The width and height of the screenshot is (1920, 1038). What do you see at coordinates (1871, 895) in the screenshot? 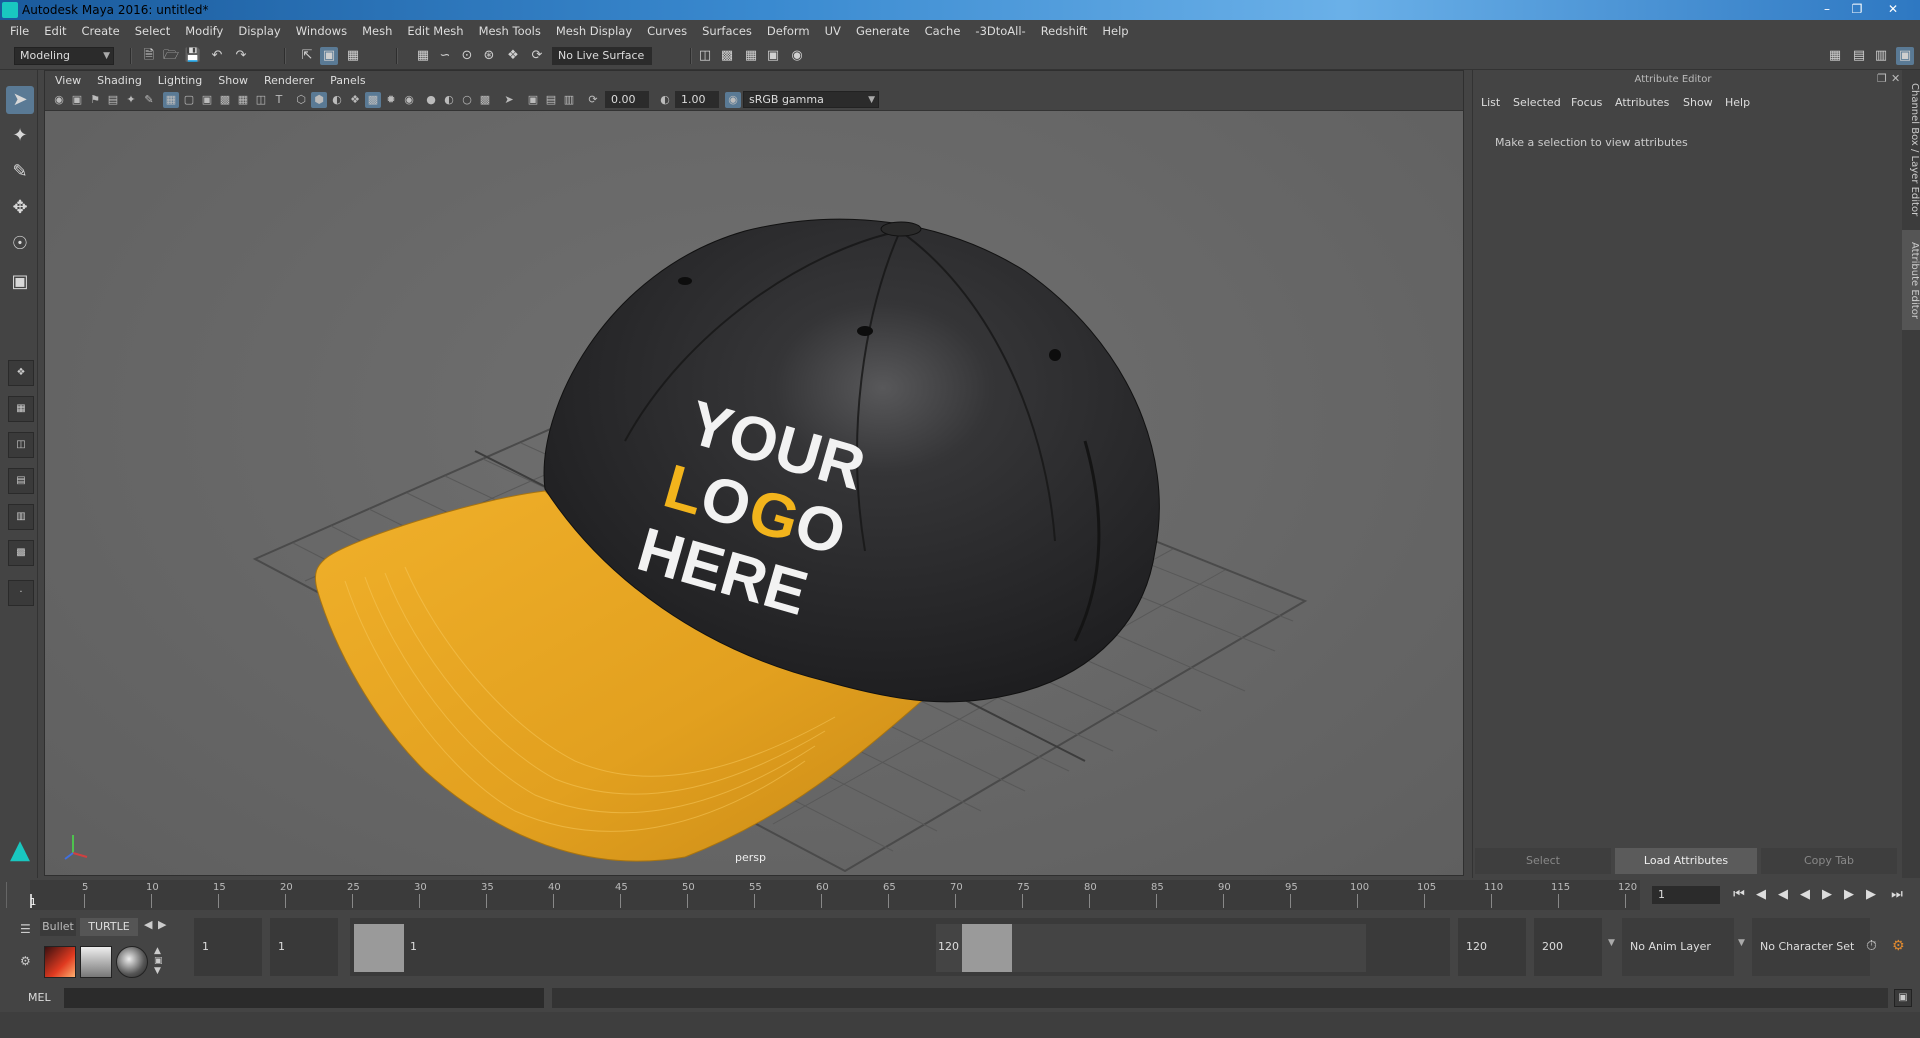
I see `step-forward-frame-icon: ▶` at bounding box center [1871, 895].